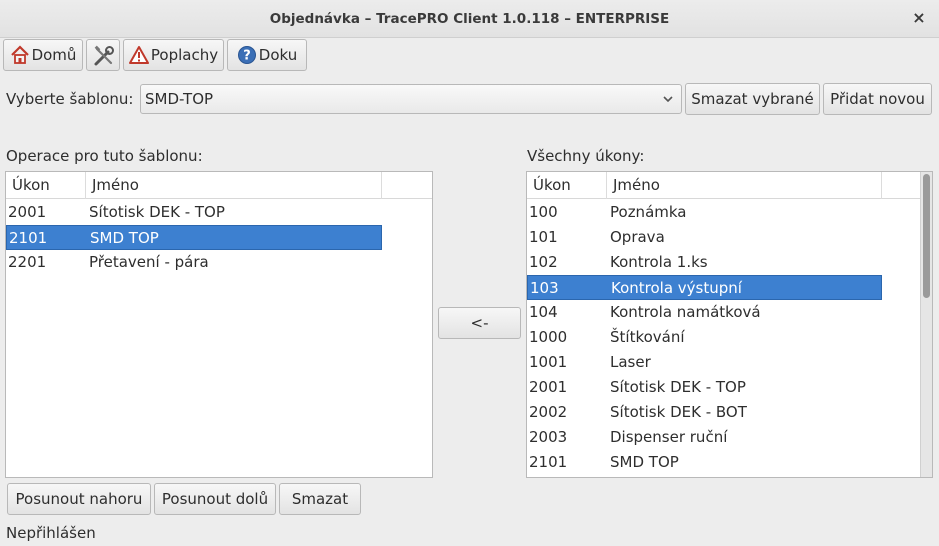  I want to click on table-row: 2201 Přetavení - pára, so click(194, 262).